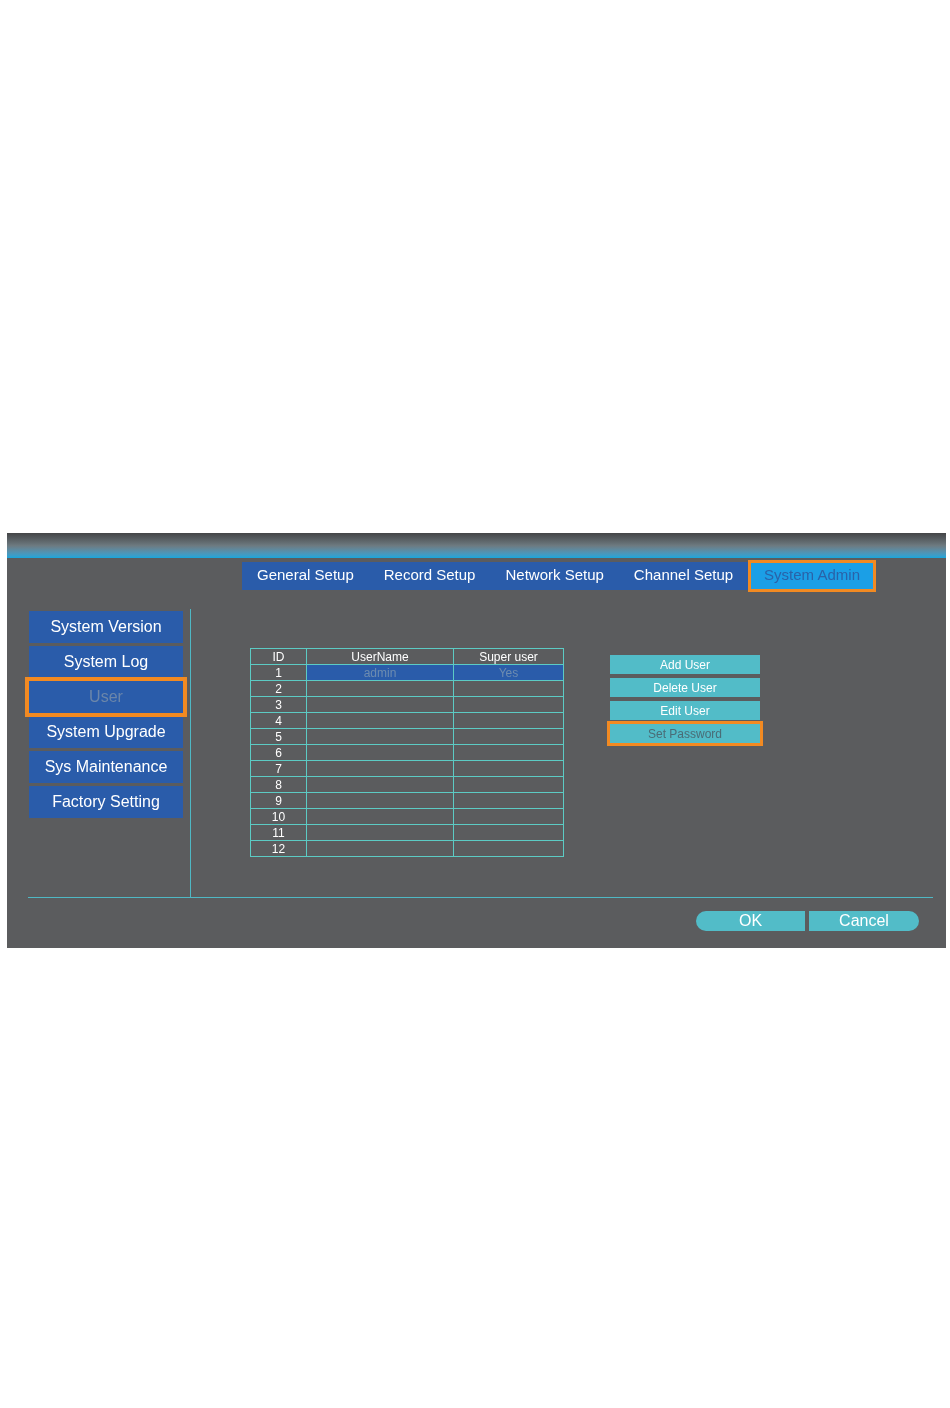  I want to click on column-header: UserName, so click(380, 656).